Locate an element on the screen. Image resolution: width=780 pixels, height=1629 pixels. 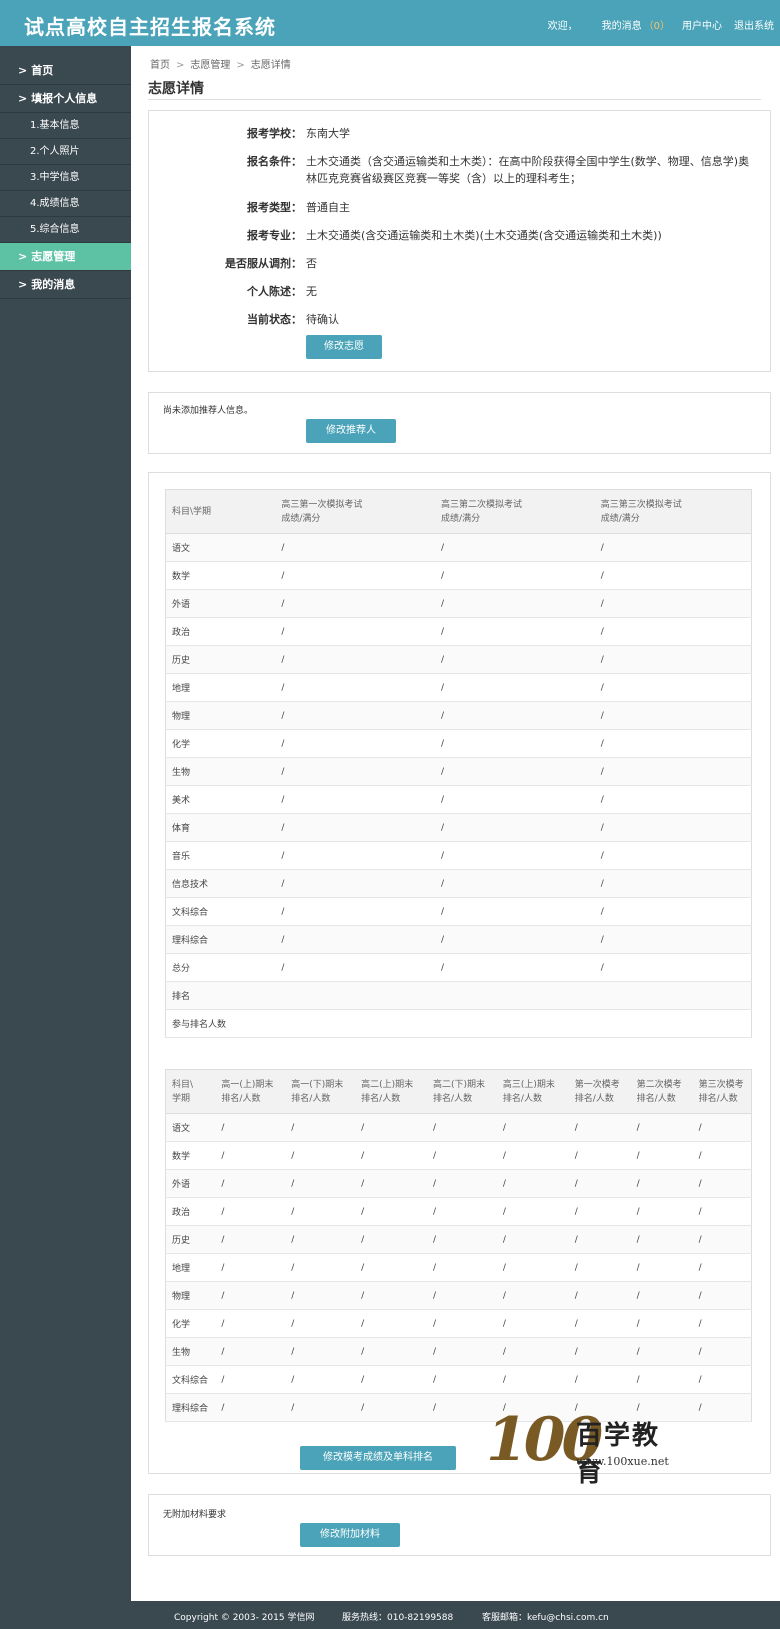
sidebar-item-school-info: 3.中学信息 is located at coordinates (65, 178).